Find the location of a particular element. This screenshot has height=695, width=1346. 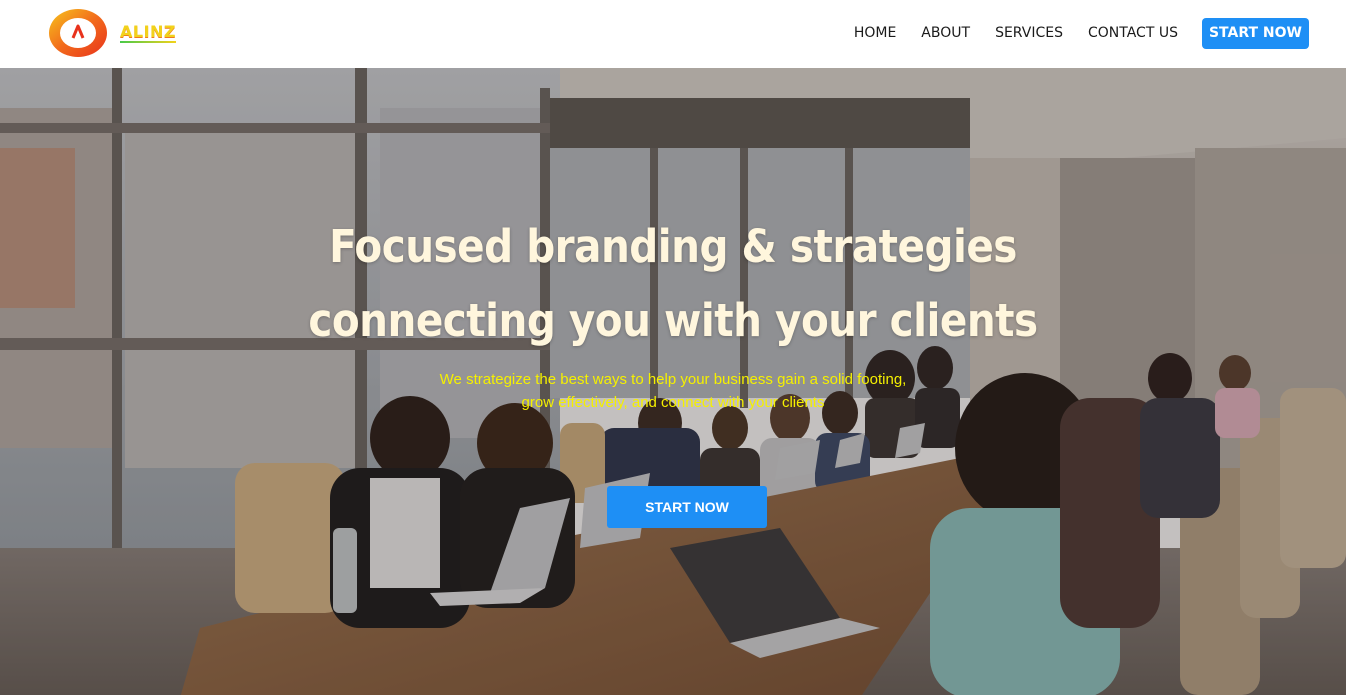

nav-link-home: HOME is located at coordinates (875, 33).